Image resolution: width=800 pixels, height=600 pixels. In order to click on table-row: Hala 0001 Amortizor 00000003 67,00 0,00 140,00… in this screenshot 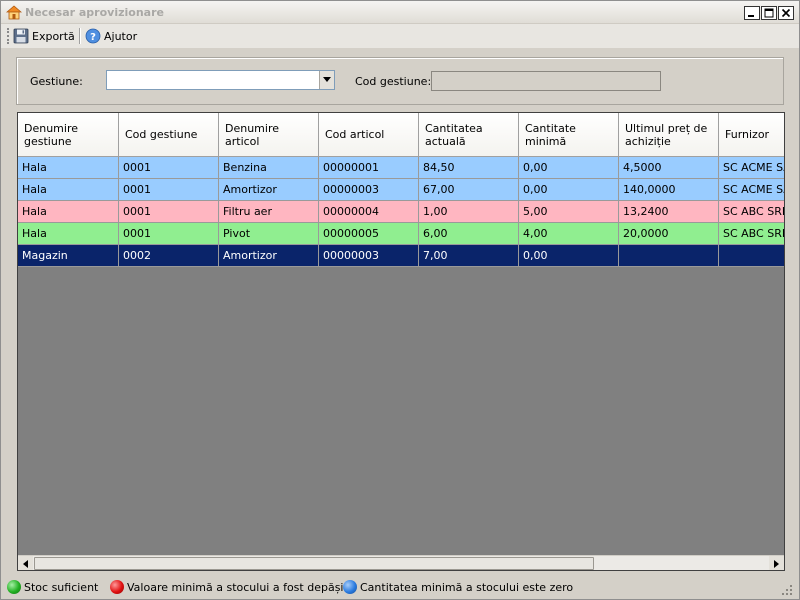, I will do `click(401, 190)`.